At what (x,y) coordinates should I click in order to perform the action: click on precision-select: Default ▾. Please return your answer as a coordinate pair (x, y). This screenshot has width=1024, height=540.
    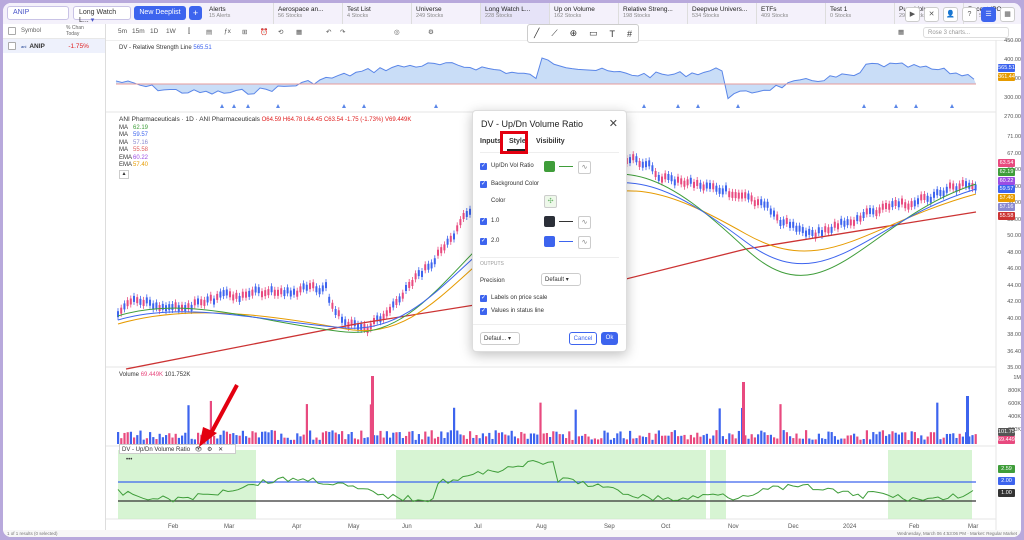
    Looking at the image, I should click on (561, 279).